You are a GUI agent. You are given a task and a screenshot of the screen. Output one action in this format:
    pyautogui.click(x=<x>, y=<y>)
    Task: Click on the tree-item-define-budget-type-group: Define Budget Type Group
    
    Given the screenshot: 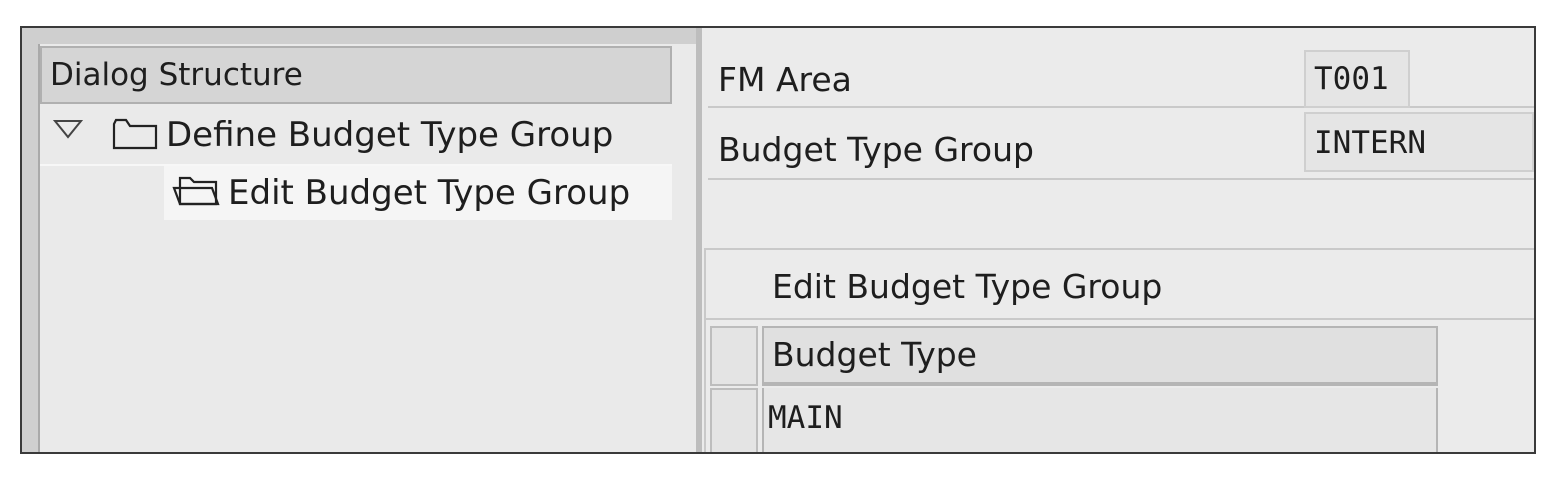 What is the action you would take?
    pyautogui.click(x=356, y=138)
    